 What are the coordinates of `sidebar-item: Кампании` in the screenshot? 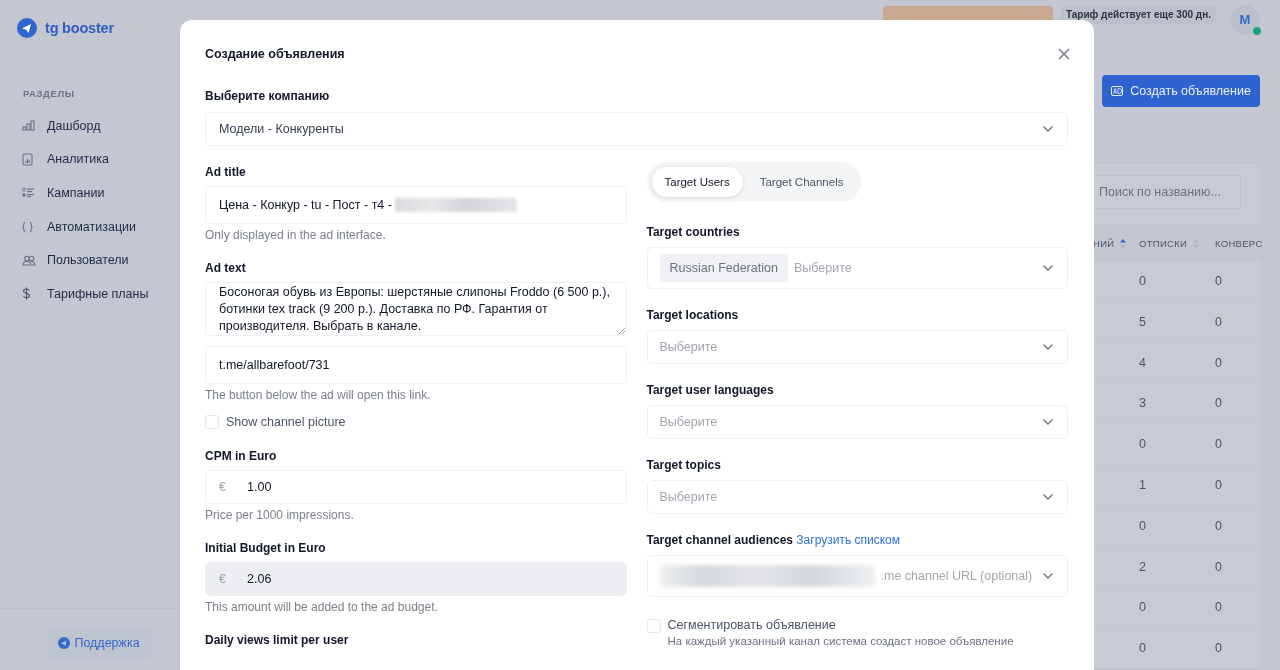 It's located at (90, 193).